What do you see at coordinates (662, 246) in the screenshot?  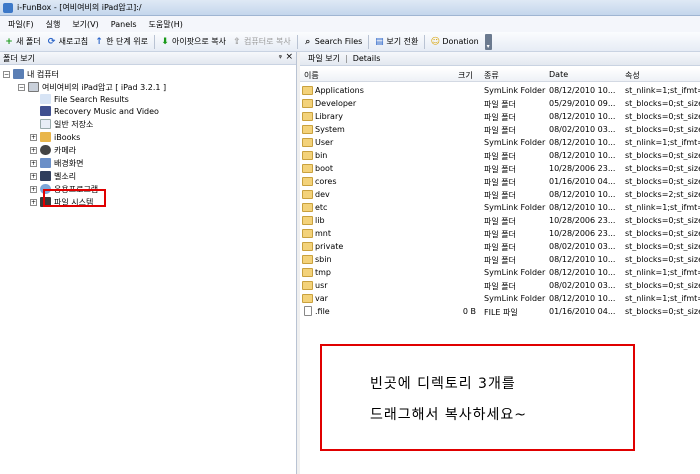 I see `cell-attributes: st_blocks=0;st_size=2` at bounding box center [662, 246].